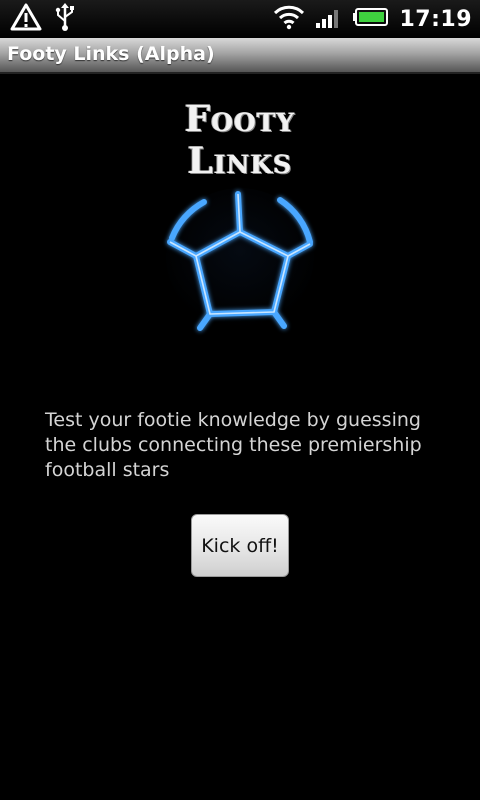 This screenshot has height=800, width=480. Describe the element at coordinates (240, 56) in the screenshot. I see `app-title-bar: Footy Links (Alpha)` at that location.